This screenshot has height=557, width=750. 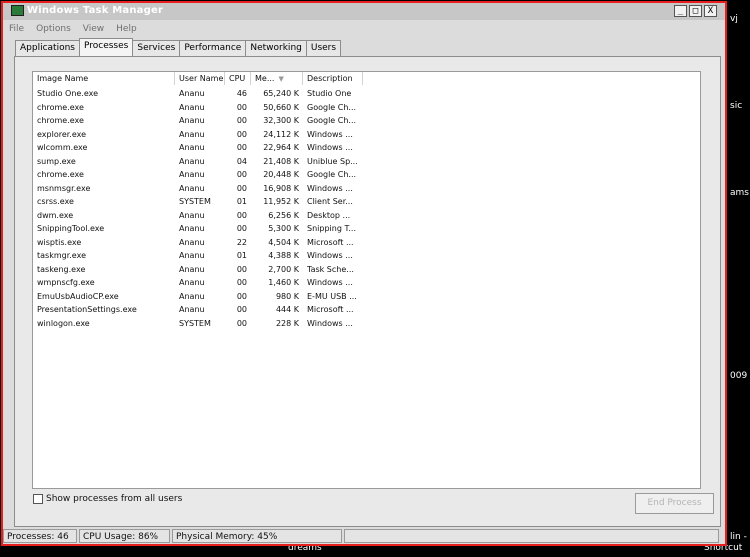 I want to click on memory-cell: 11,952 K, so click(x=281, y=201).